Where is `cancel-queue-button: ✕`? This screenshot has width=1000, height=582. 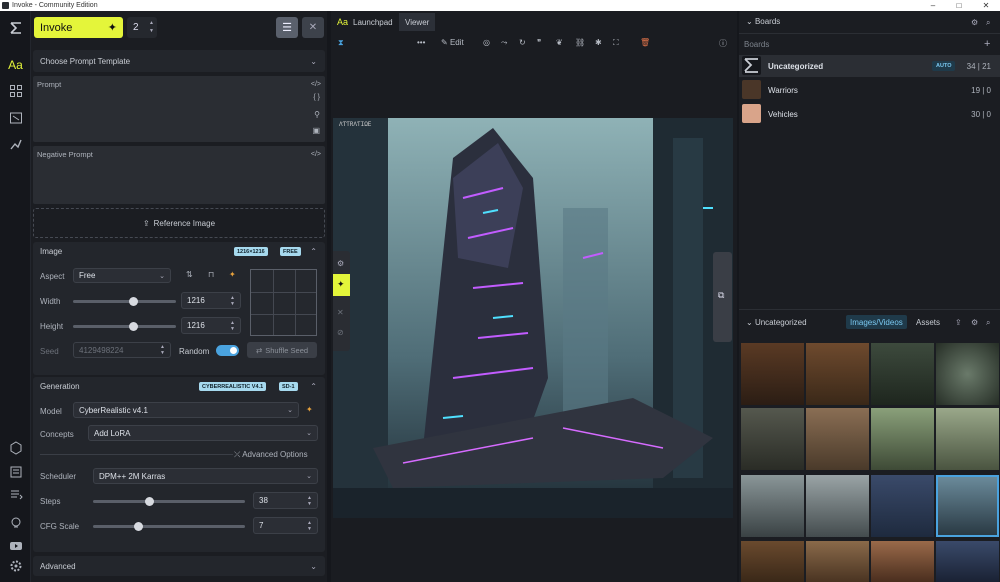 cancel-queue-button: ✕ is located at coordinates (313, 27).